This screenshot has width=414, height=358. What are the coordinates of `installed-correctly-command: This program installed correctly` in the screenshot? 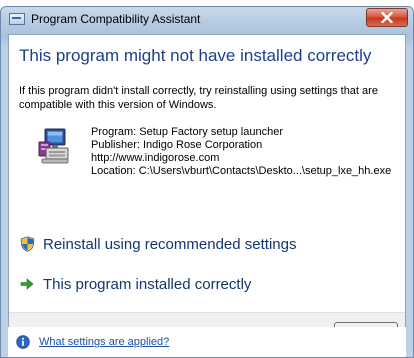 It's located at (135, 284).